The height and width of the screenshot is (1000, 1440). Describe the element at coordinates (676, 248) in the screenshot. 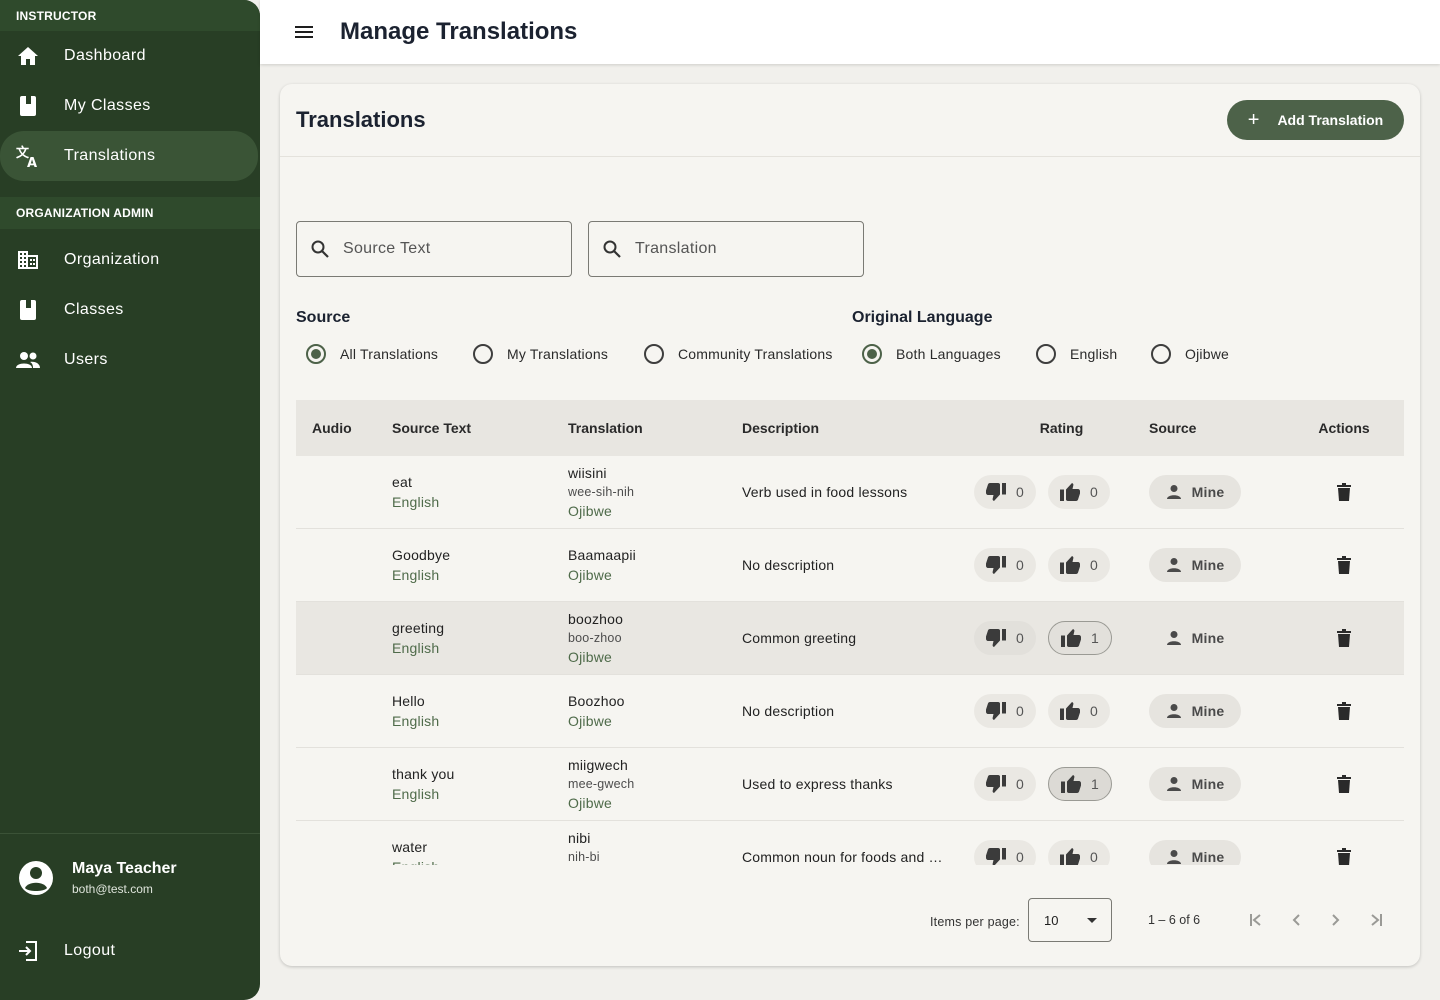

I see `translation-placeholder: Translation` at that location.